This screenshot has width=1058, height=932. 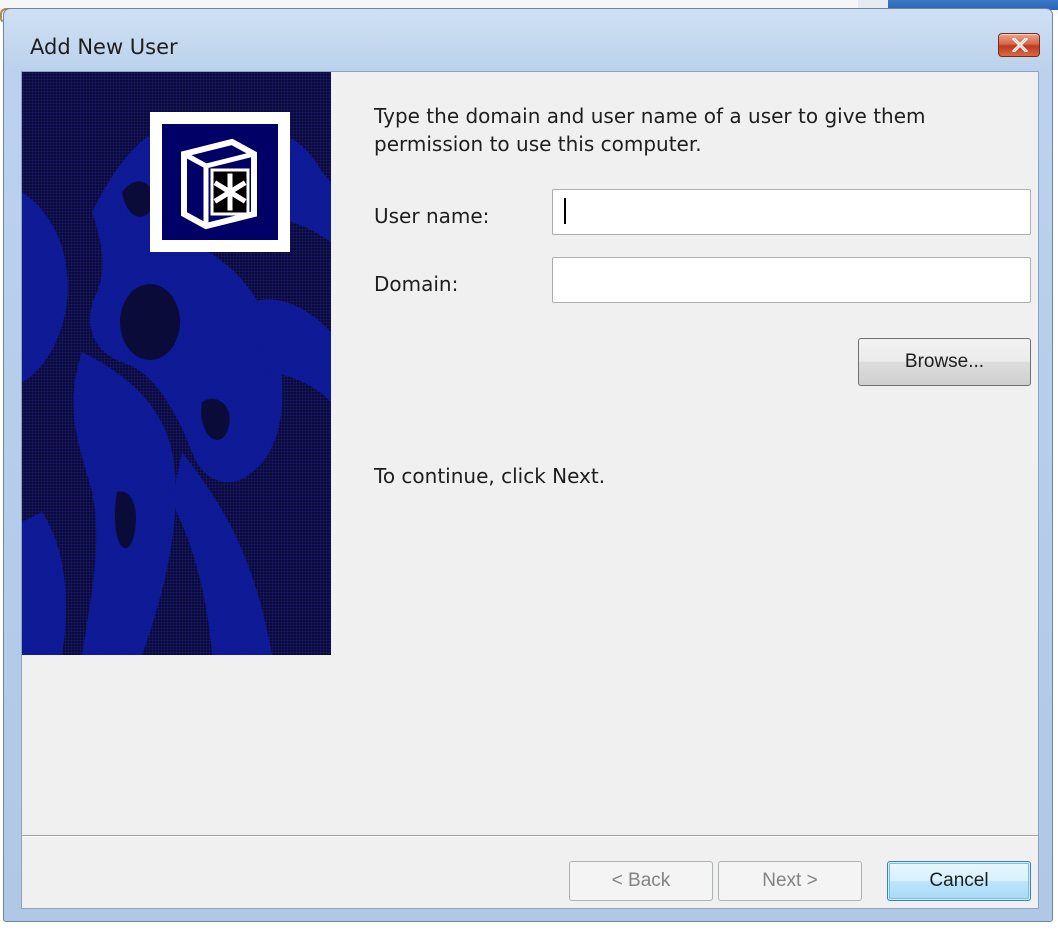 What do you see at coordinates (565, 211) in the screenshot?
I see `text-caret` at bounding box center [565, 211].